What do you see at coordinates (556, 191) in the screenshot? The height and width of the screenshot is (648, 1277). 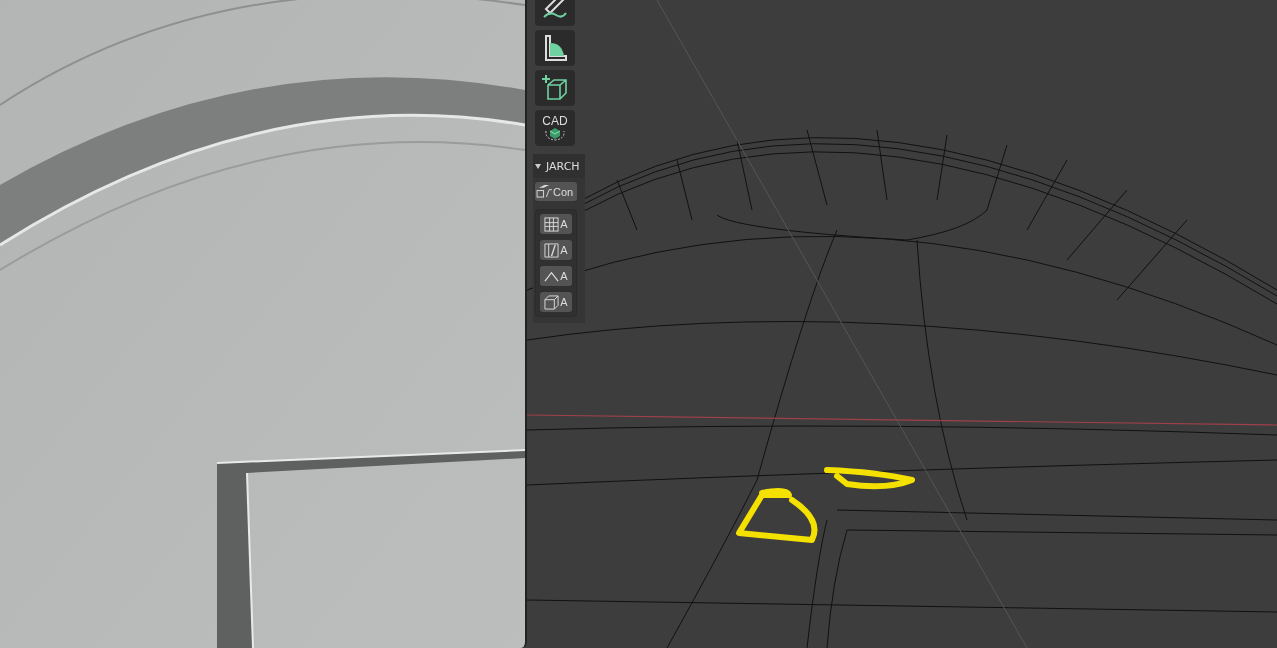 I see `constraint-button: Con` at bounding box center [556, 191].